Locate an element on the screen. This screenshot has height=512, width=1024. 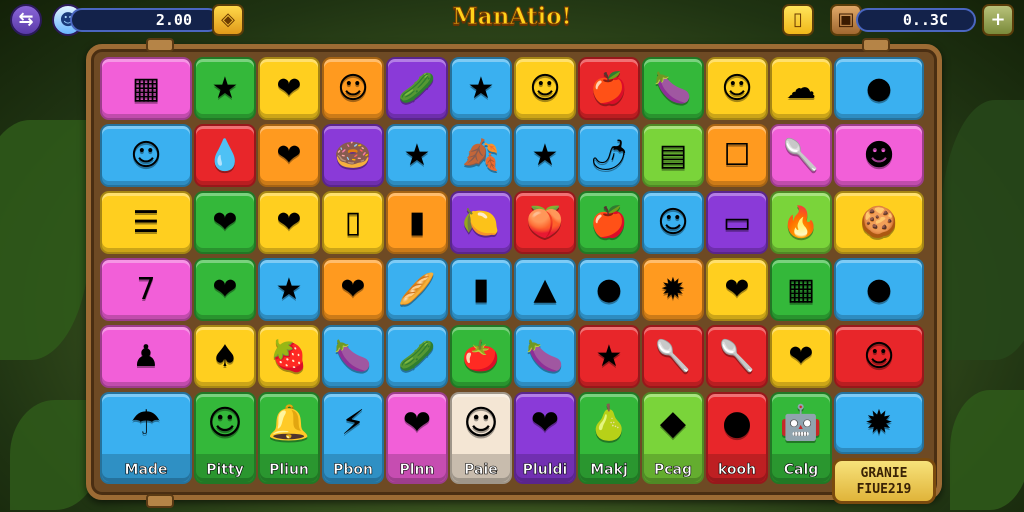
flame-icon: 🔥 is located at coordinates (801, 222).